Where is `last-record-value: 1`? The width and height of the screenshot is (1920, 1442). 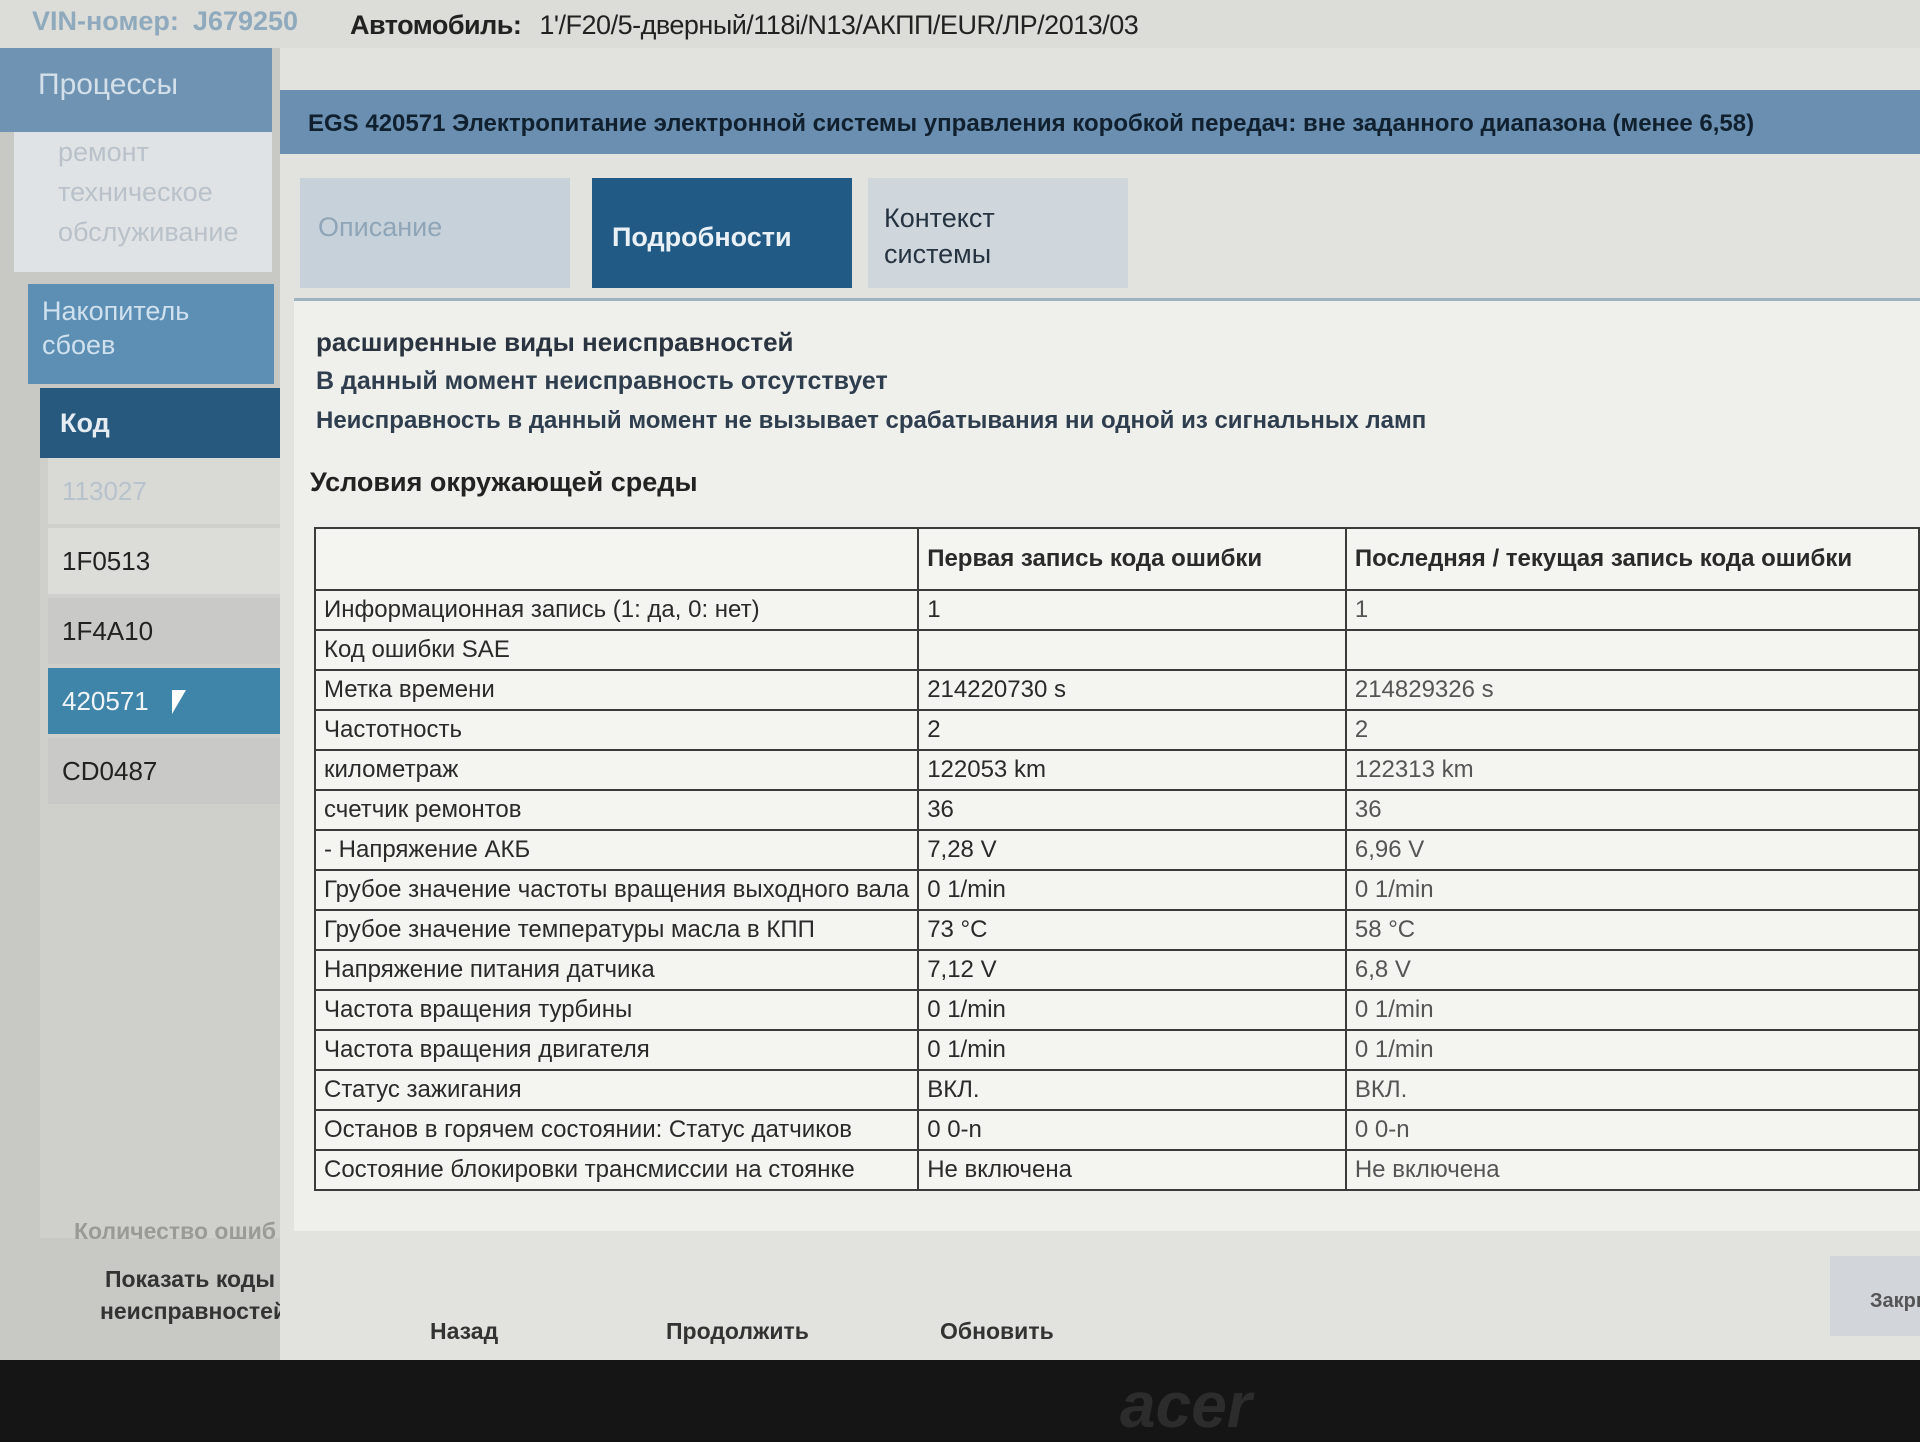
last-record-value: 1 is located at coordinates (1632, 610).